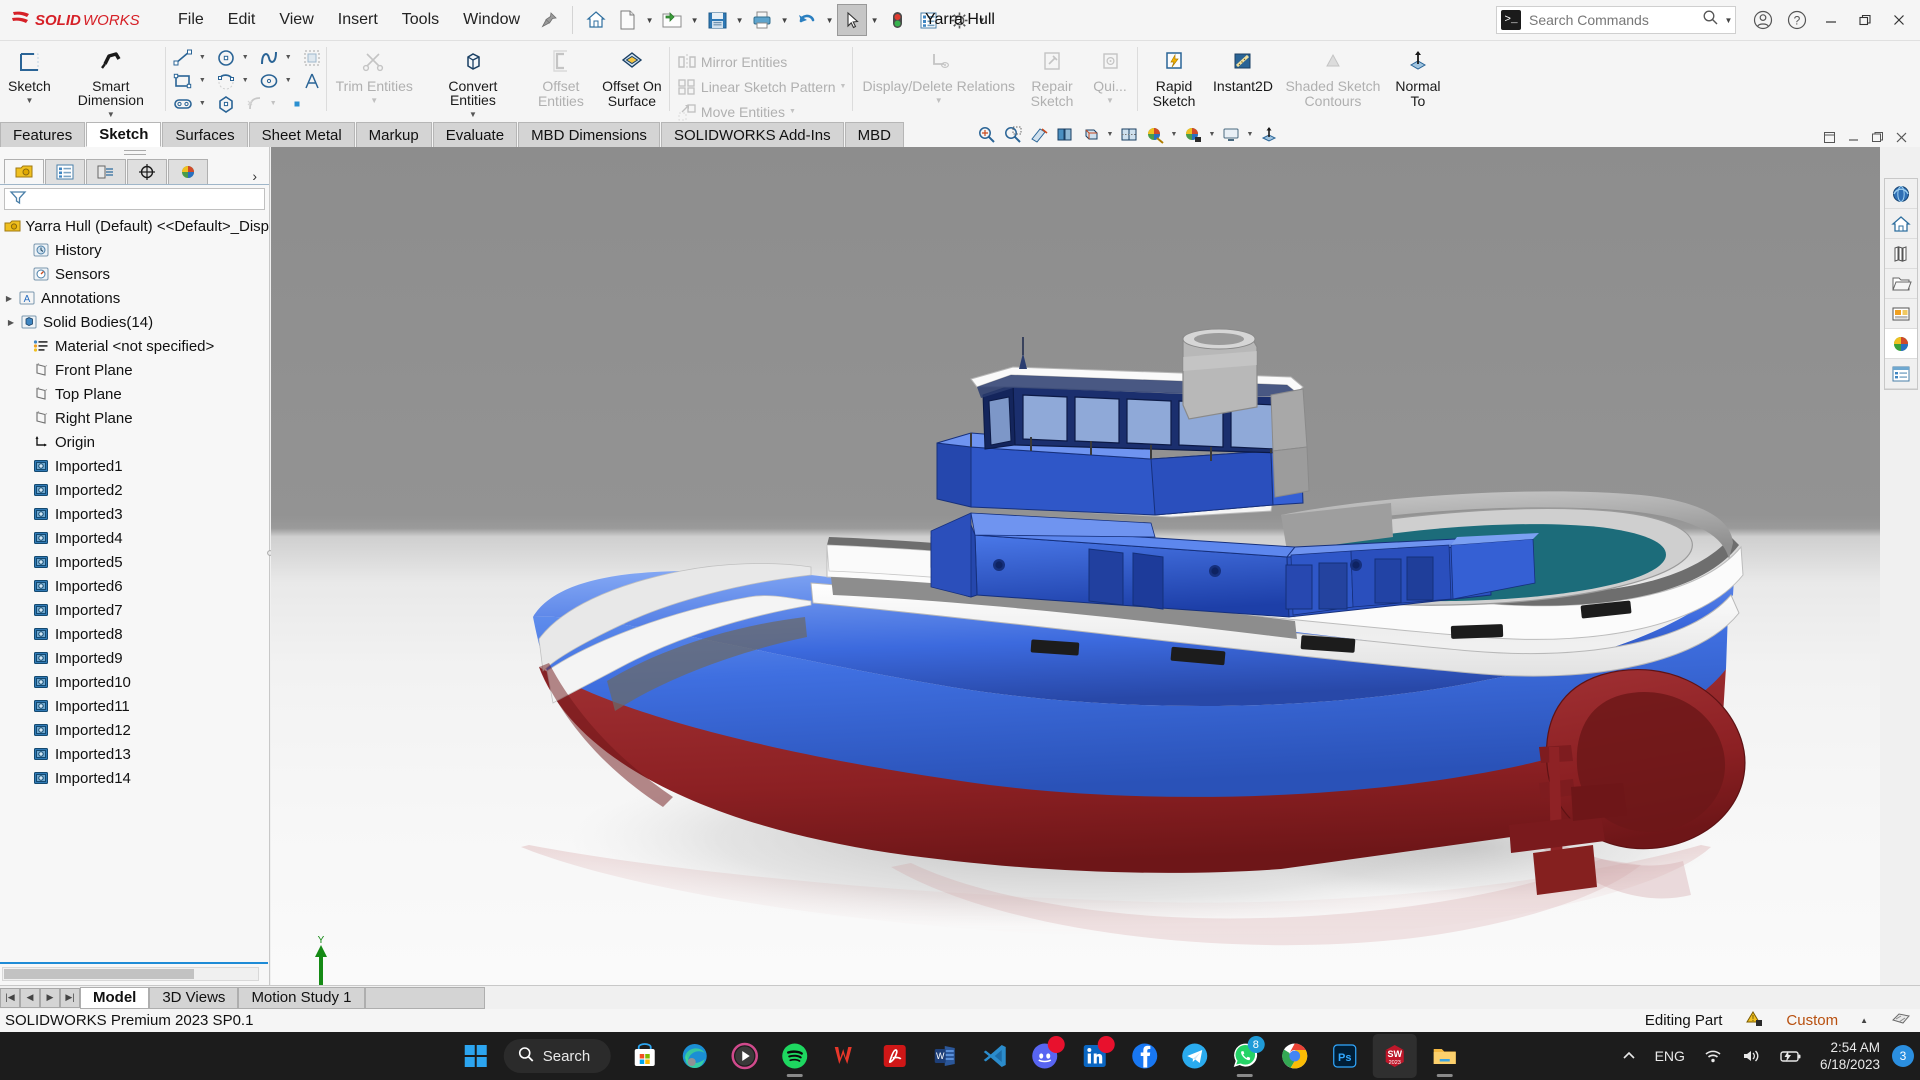 Image resolution: width=1920 pixels, height=1080 pixels. What do you see at coordinates (549, 20) in the screenshot?
I see `pushpin-icon` at bounding box center [549, 20].